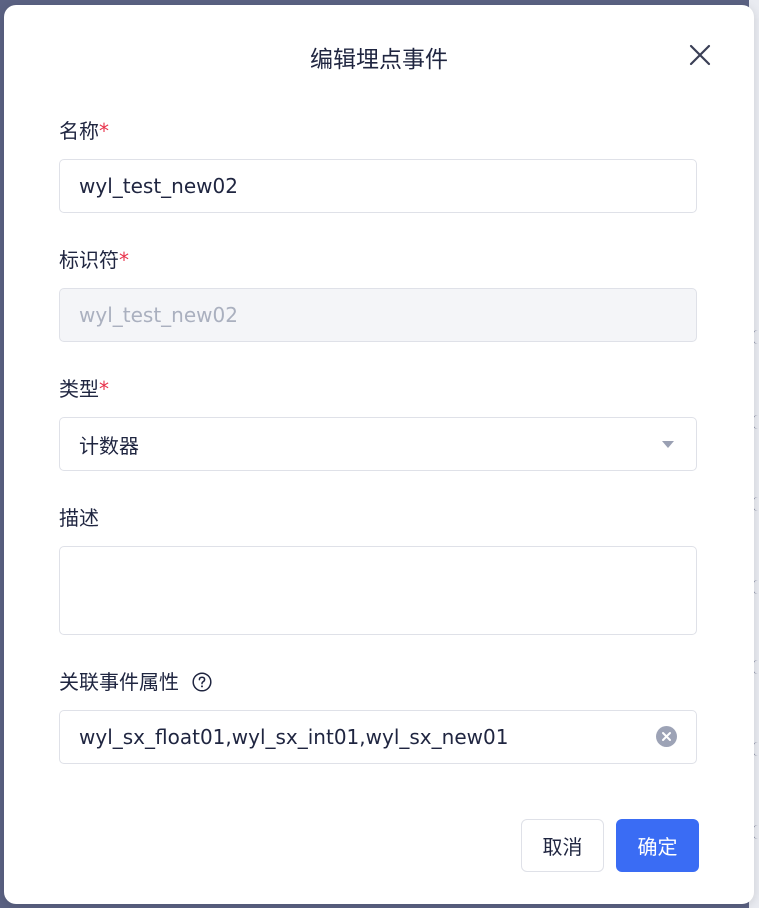 This screenshot has height=908, width=759. Describe the element at coordinates (378, 315) in the screenshot. I see `identifier-input: wyl_test_new02` at that location.